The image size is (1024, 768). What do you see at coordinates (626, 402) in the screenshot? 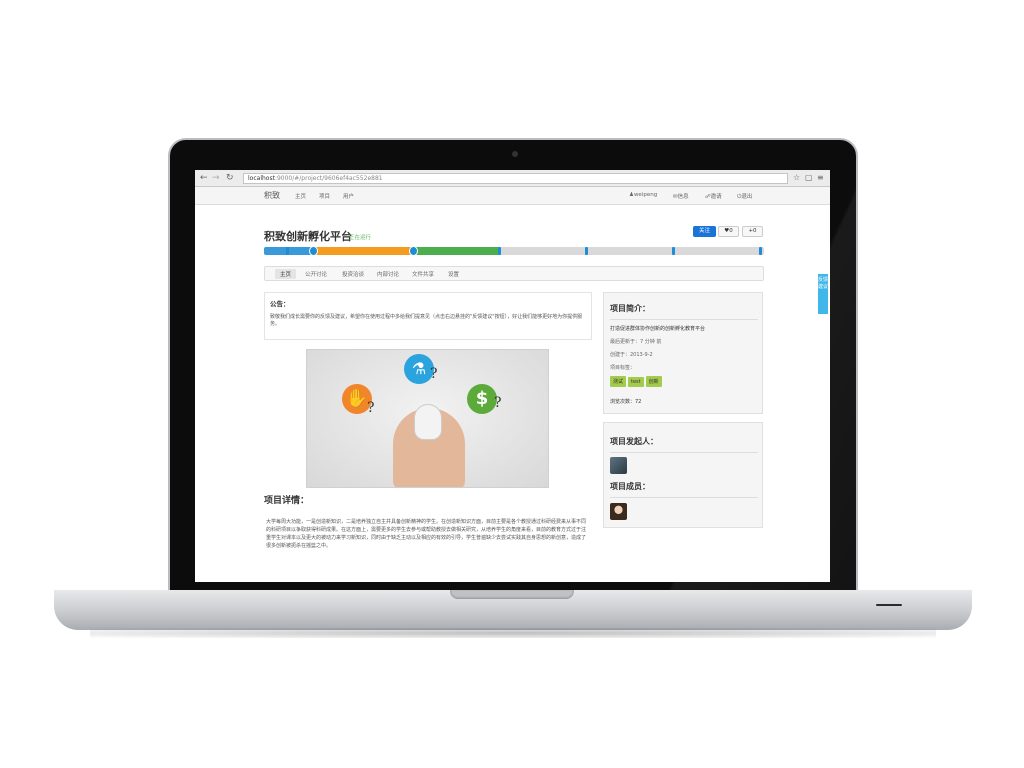
I see `intro-visits: 浏览次数：72` at bounding box center [626, 402].